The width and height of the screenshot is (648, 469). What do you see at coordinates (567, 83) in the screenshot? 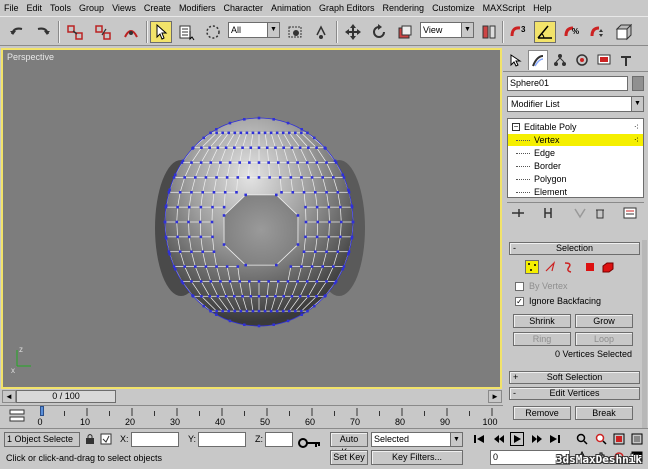
I see `object-name-field: Sphere01` at bounding box center [567, 83].